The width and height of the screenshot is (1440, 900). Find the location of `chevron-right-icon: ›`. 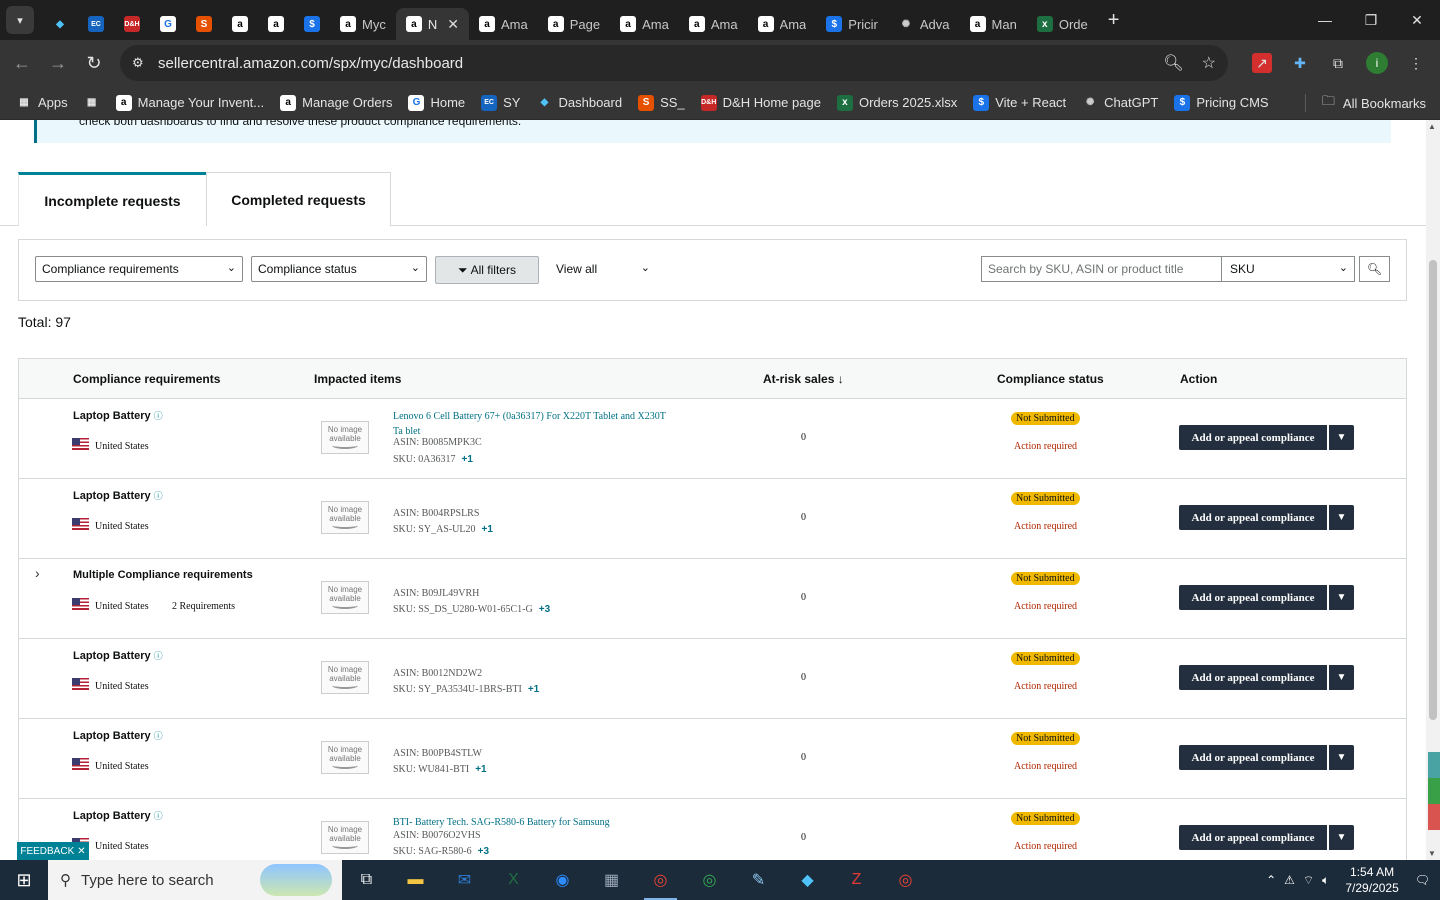

chevron-right-icon: › is located at coordinates (37, 573).